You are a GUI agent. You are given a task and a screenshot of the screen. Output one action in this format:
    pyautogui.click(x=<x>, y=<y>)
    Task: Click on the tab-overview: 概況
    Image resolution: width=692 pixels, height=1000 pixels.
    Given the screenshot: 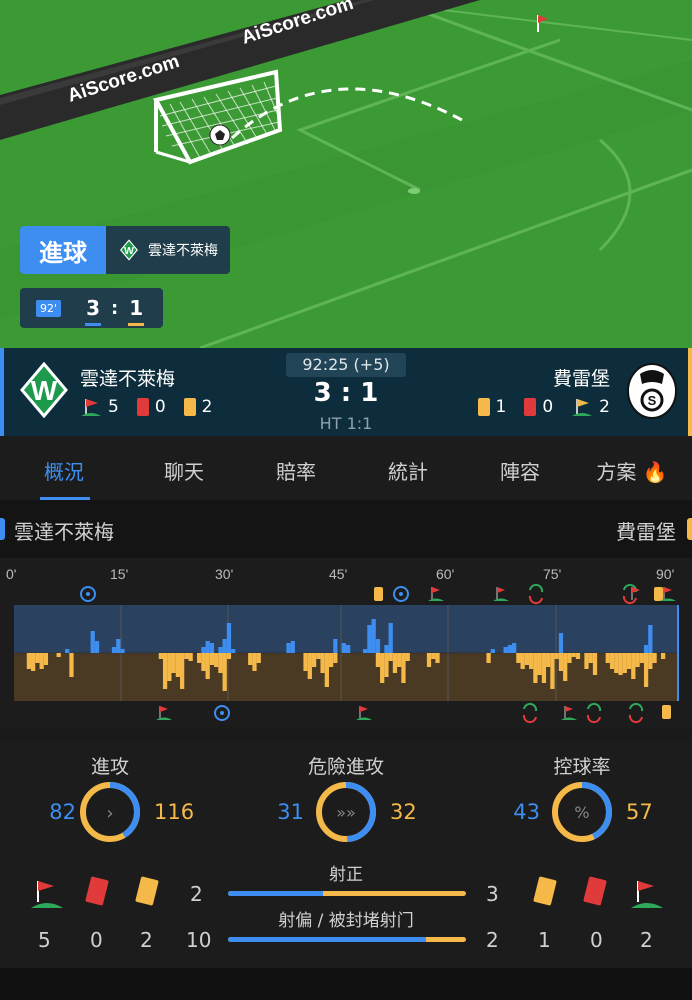 What is the action you would take?
    pyautogui.click(x=64, y=468)
    